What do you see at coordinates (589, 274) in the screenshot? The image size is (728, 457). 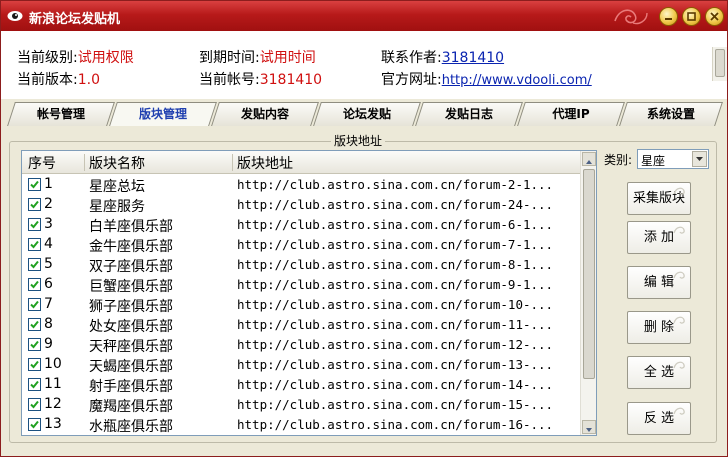 I see `table-scroll-thumb` at bounding box center [589, 274].